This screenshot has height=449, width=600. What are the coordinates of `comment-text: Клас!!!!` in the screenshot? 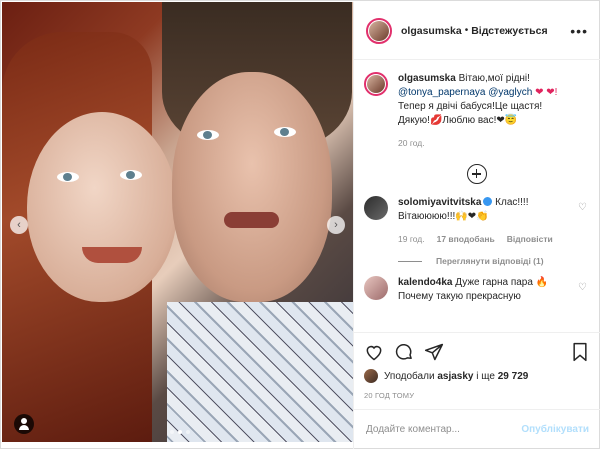 It's located at (512, 202).